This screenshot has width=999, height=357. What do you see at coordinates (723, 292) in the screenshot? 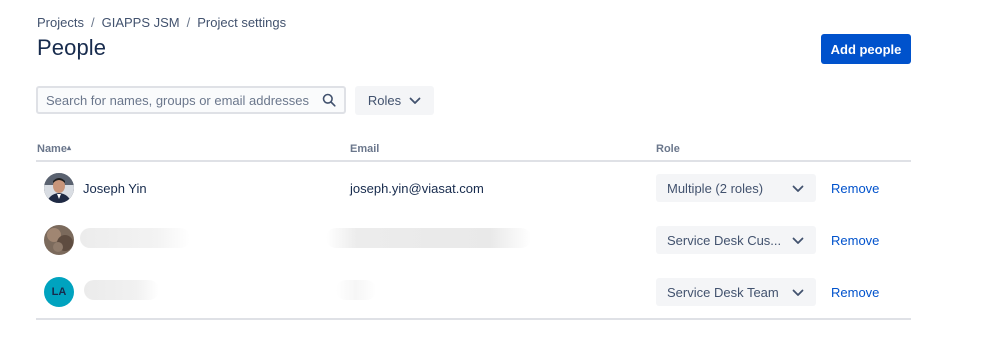
I see `role-select-value: Service Desk Team` at bounding box center [723, 292].